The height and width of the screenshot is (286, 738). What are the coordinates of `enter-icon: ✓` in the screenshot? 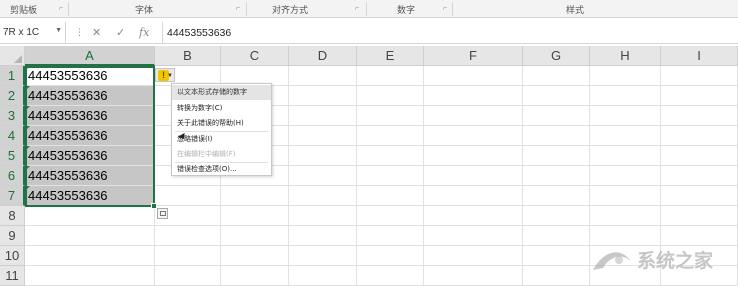 It's located at (120, 32).